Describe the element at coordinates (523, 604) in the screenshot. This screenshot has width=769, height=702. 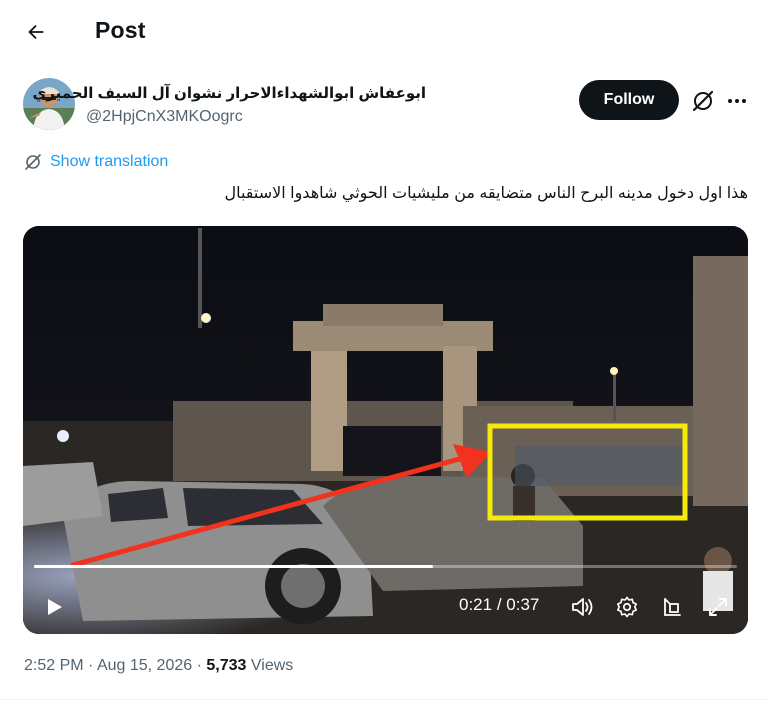
I see `video-duration: 0:37` at that location.